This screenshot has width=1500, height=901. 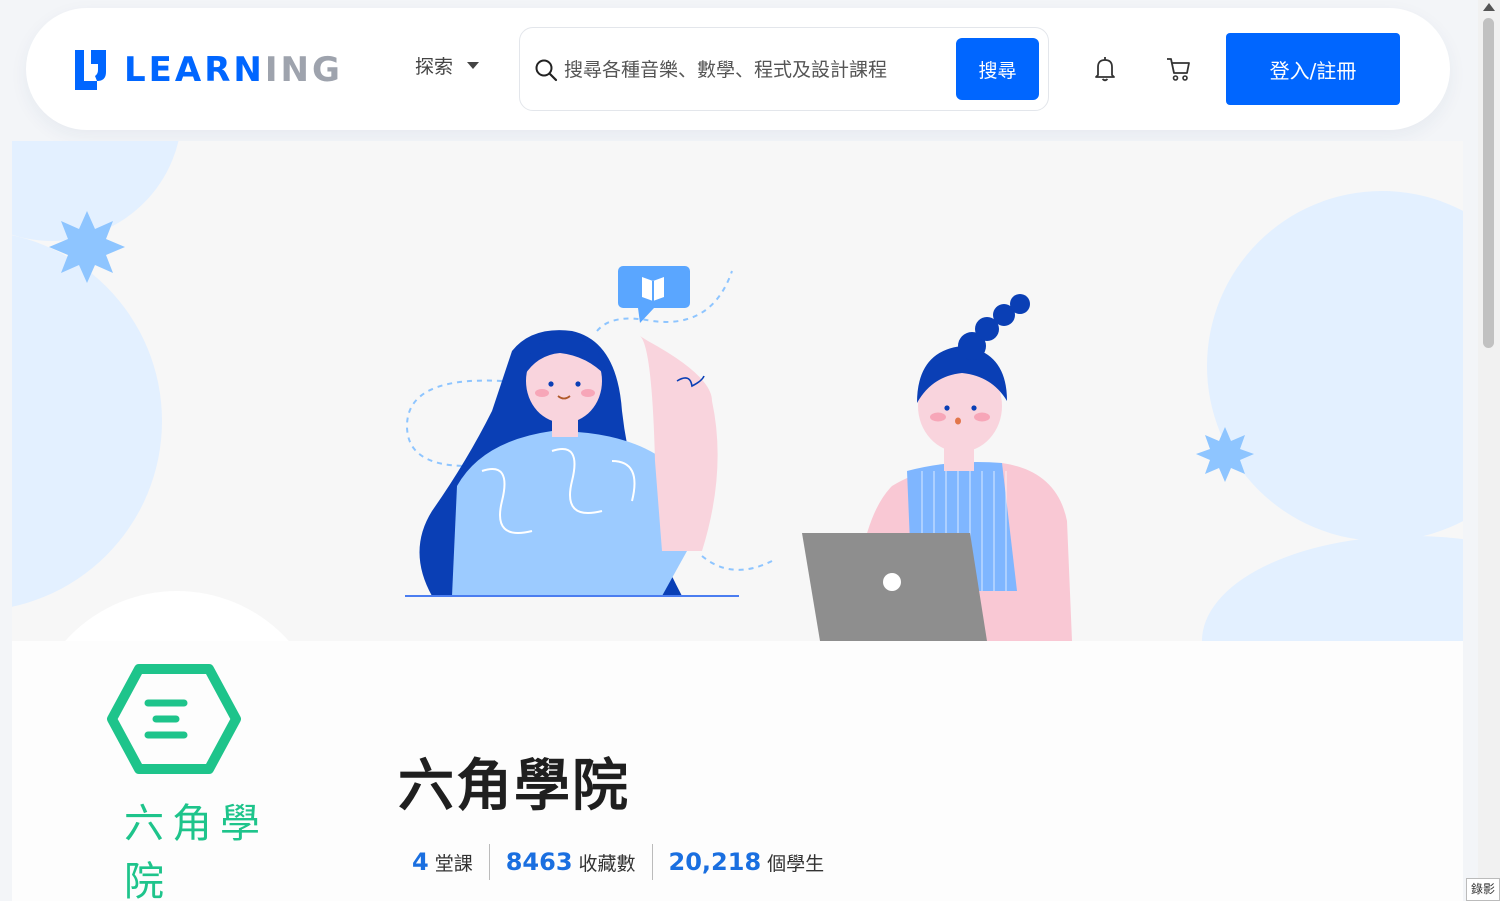 What do you see at coordinates (1489, 7) in the screenshot?
I see `scroll-up-arrow-icon` at bounding box center [1489, 7].